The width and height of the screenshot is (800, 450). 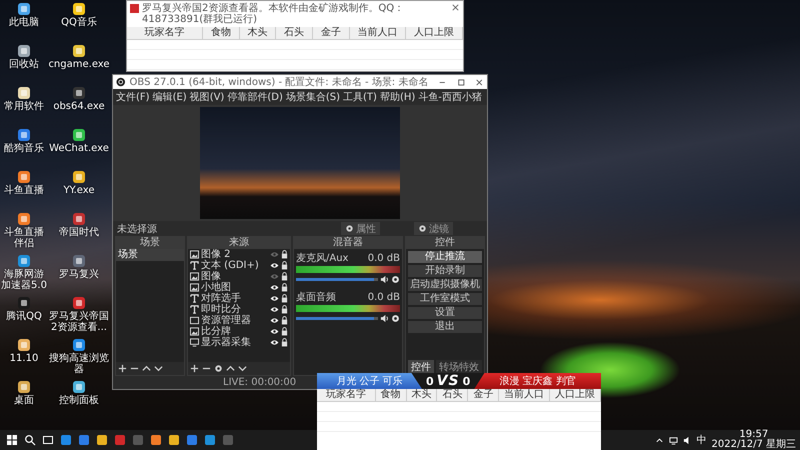 I want to click on dock-tab: 转场特效, so click(x=459, y=366).